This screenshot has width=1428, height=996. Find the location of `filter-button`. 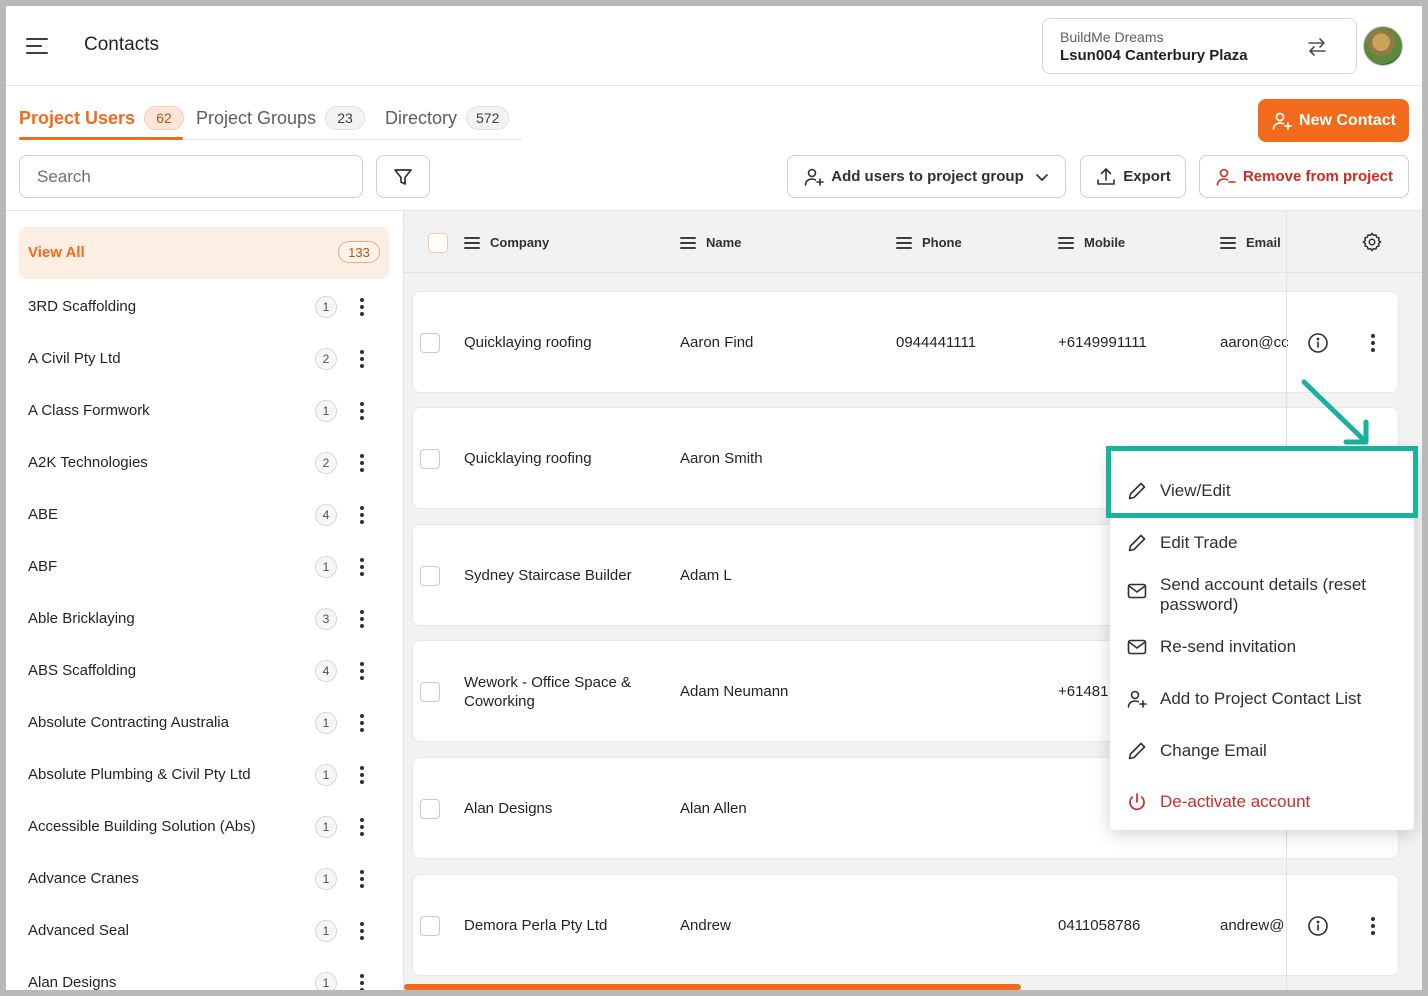

filter-button is located at coordinates (403, 176).